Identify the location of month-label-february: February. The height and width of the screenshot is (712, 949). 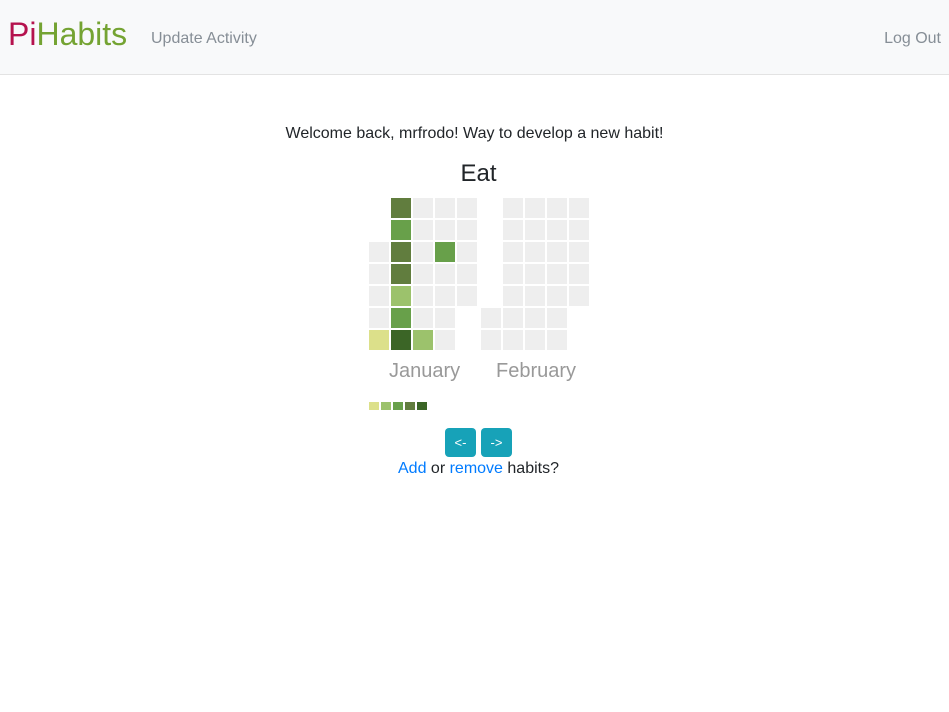
(536, 371).